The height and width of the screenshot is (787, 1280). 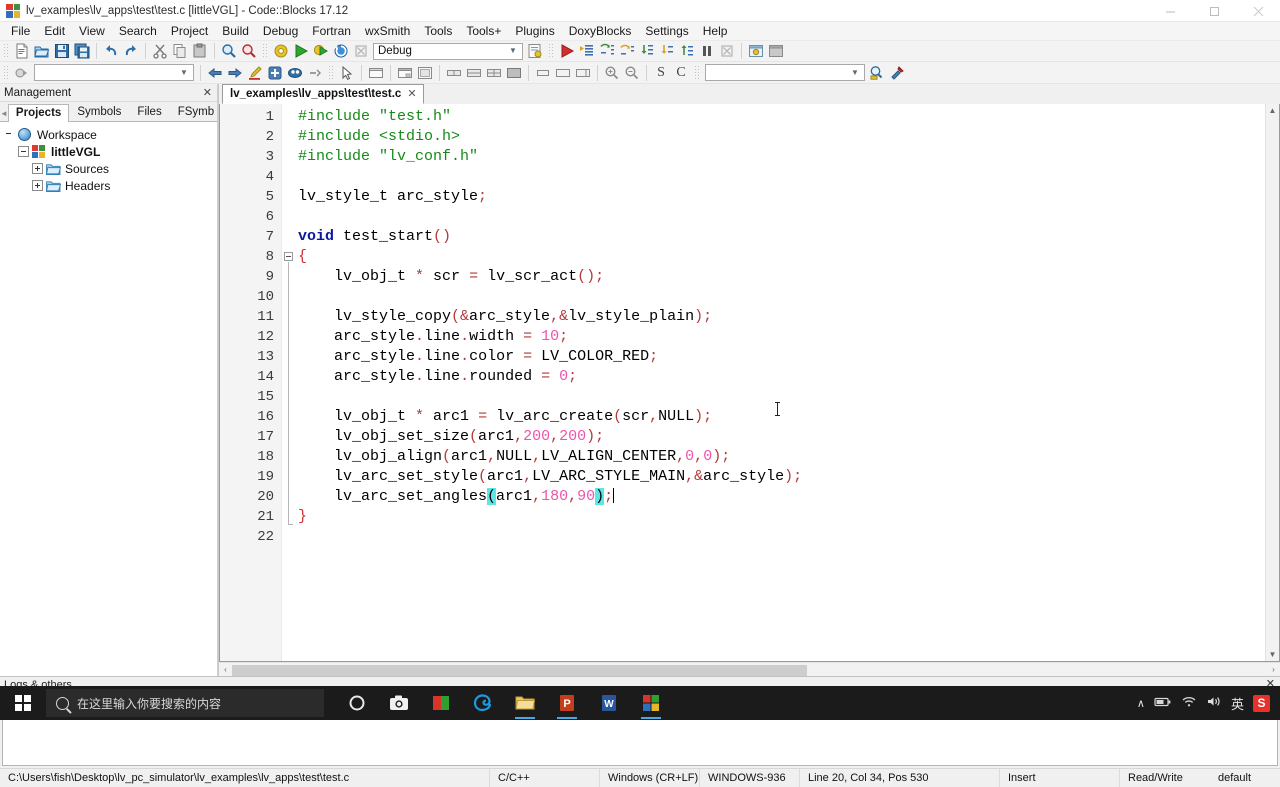 What do you see at coordinates (280, 31) in the screenshot?
I see `menu-debug: Debug` at bounding box center [280, 31].